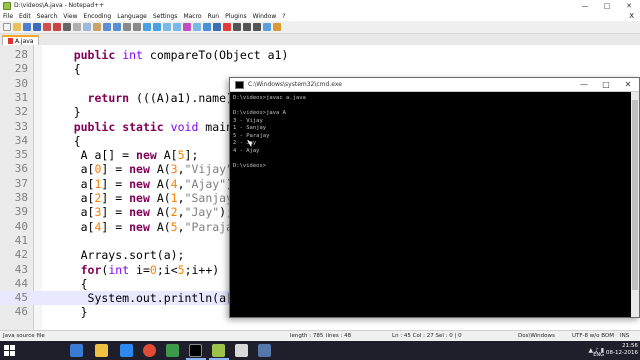 The width and height of the screenshot is (640, 360). I want to click on cmd-titlebar: C:\Windows\system32\cmd.exe — □ ✕, so click(434, 85).